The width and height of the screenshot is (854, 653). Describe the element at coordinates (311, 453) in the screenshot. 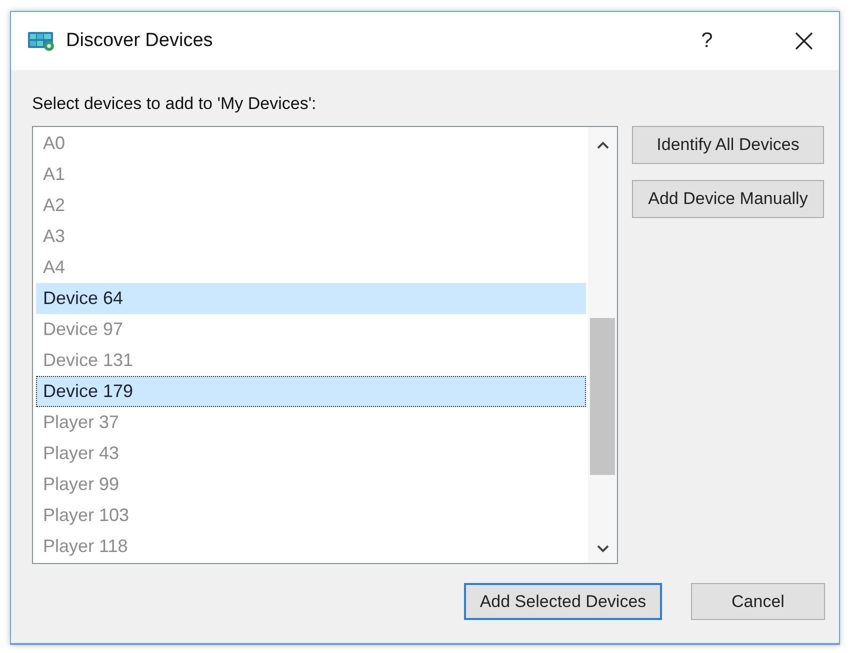

I see `list-item: Player 43` at that location.